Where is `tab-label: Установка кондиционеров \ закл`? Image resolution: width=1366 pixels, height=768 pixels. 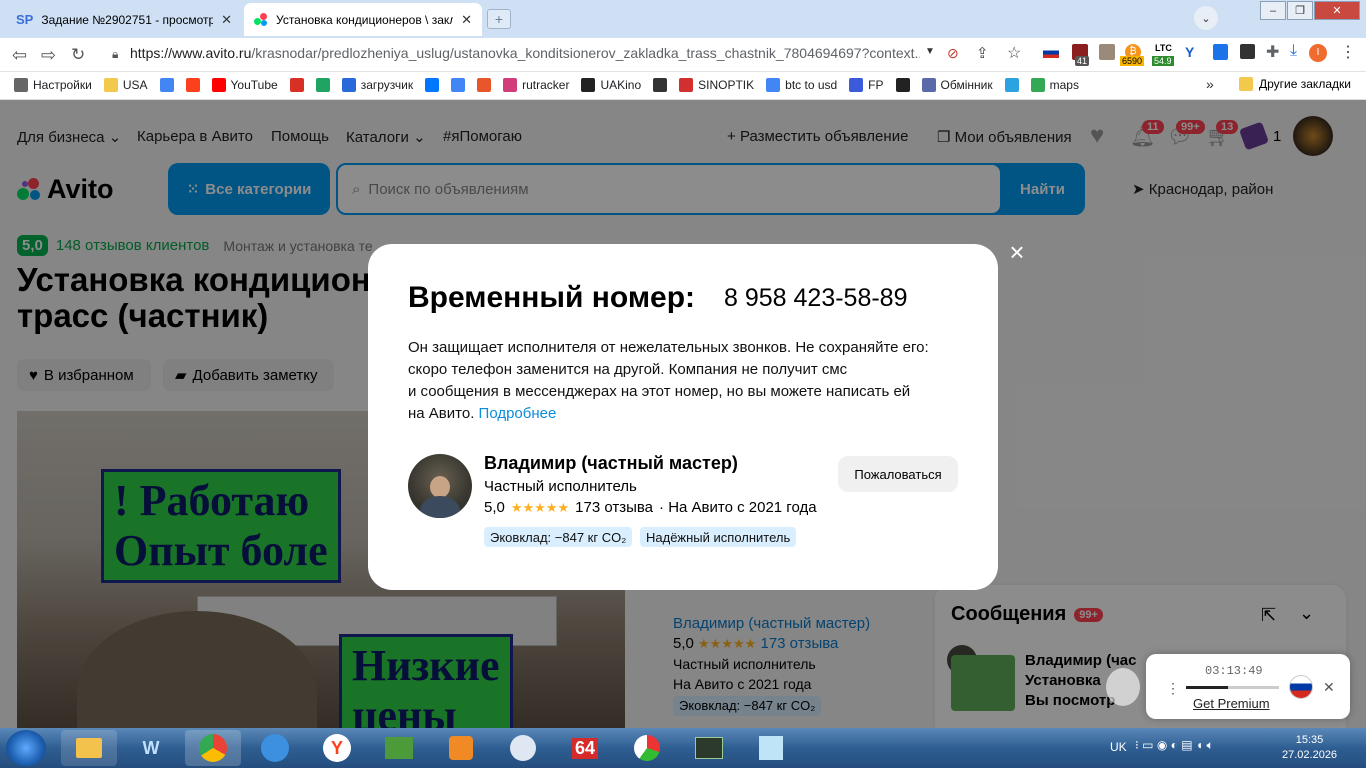
tab-label: Установка кондиционеров \ закл is located at coordinates (365, 19).